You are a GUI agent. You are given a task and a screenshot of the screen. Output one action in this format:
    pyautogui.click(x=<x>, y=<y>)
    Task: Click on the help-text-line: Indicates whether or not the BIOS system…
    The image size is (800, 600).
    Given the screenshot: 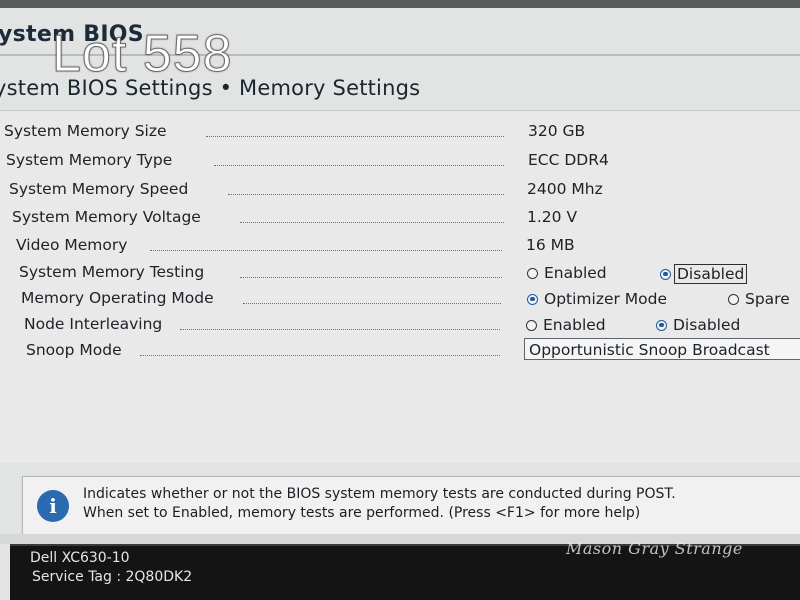 What is the action you would take?
    pyautogui.click(x=379, y=494)
    